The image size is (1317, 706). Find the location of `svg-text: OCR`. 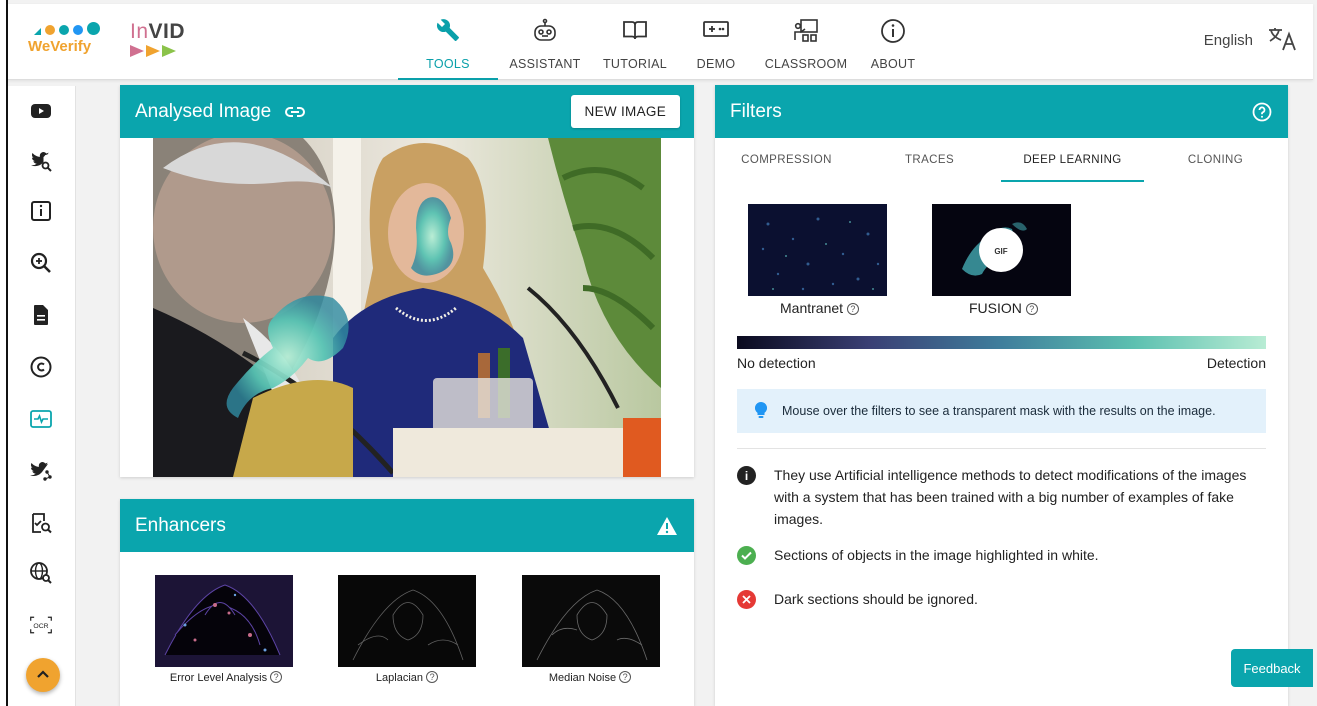

svg-text: OCR is located at coordinates (40, 626).